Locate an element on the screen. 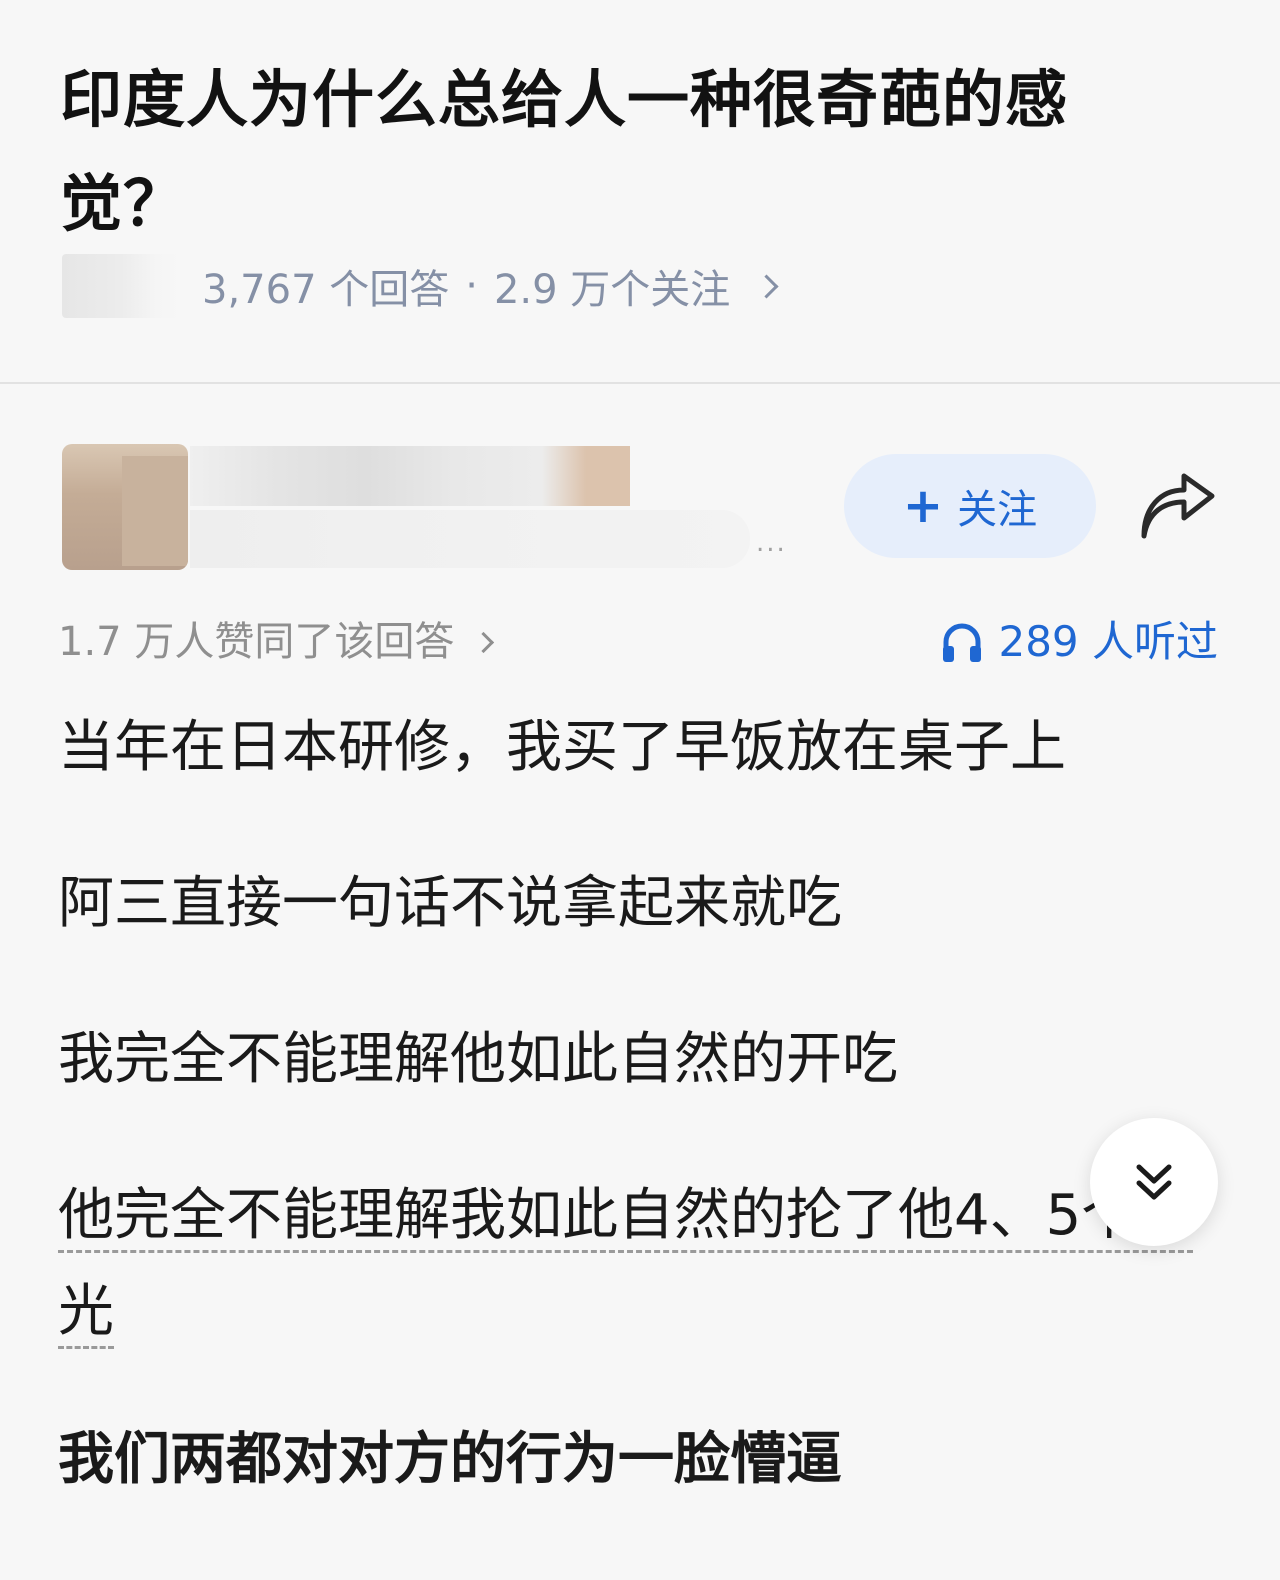 This screenshot has width=1280, height=1580. answer-paragraph: 我们两都对对方的行为一脸懵逼 is located at coordinates (450, 1459).